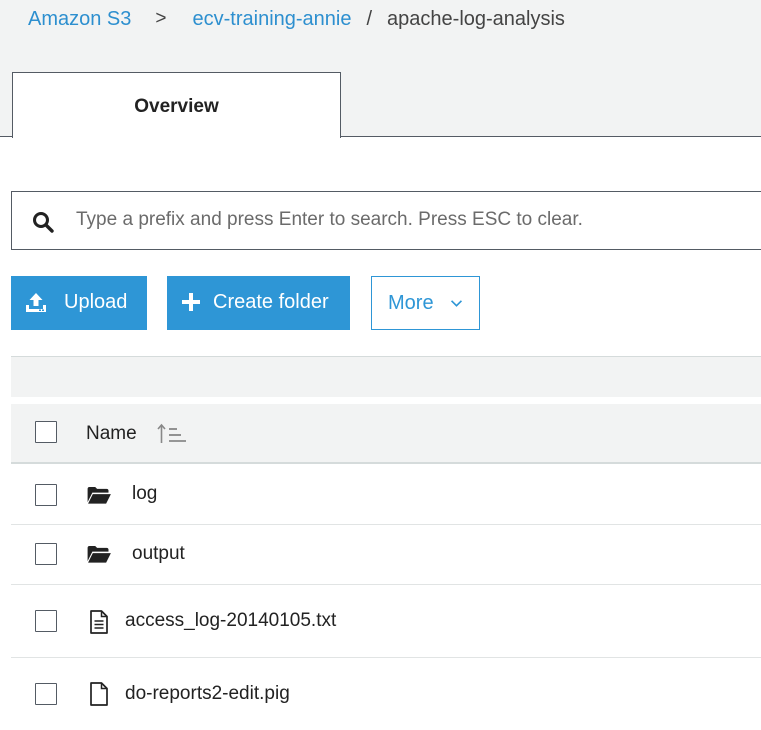 This screenshot has width=761, height=730. Describe the element at coordinates (79, 19) in the screenshot. I see `breadcrumb-amazon-s3: Amazon S3` at that location.